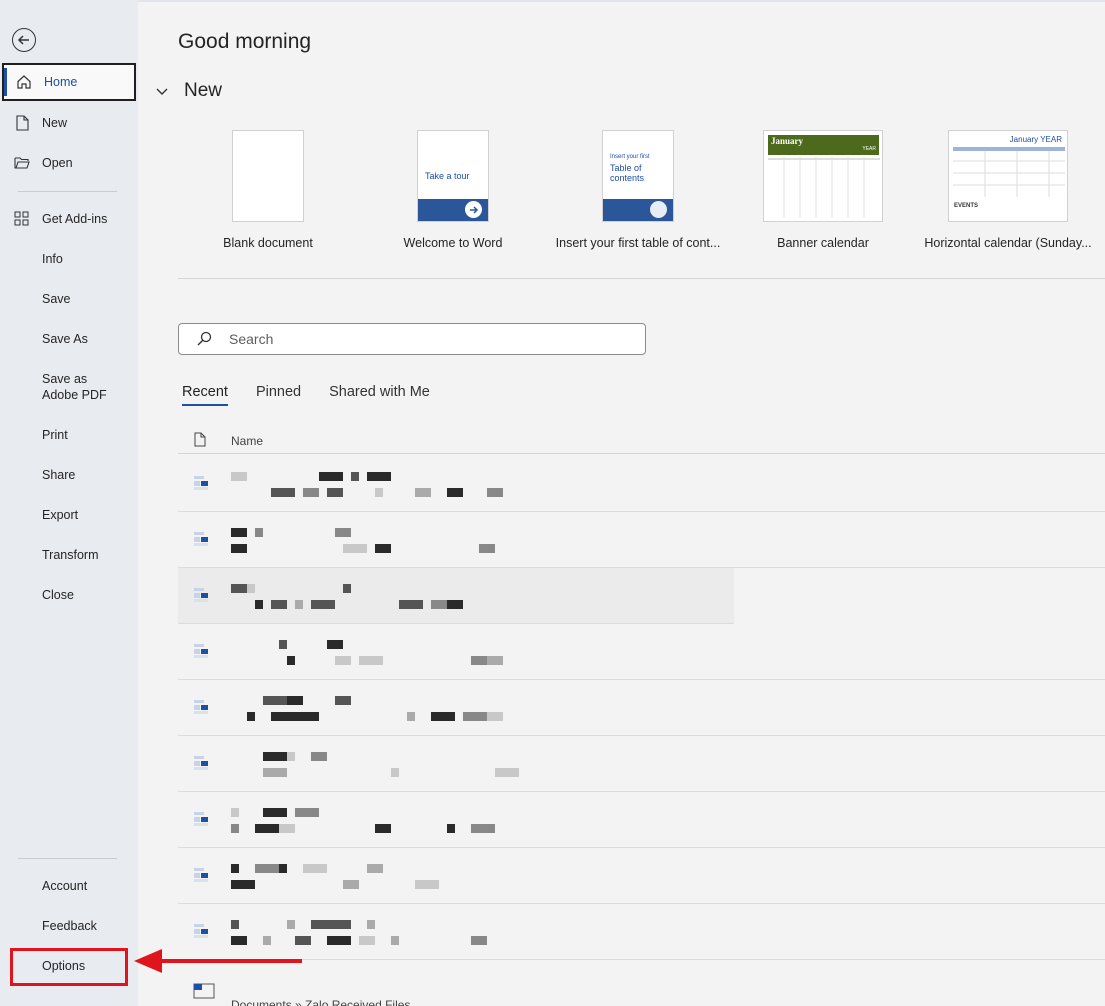 The width and height of the screenshot is (1105, 1006). I want to click on search-box, so click(412, 339).